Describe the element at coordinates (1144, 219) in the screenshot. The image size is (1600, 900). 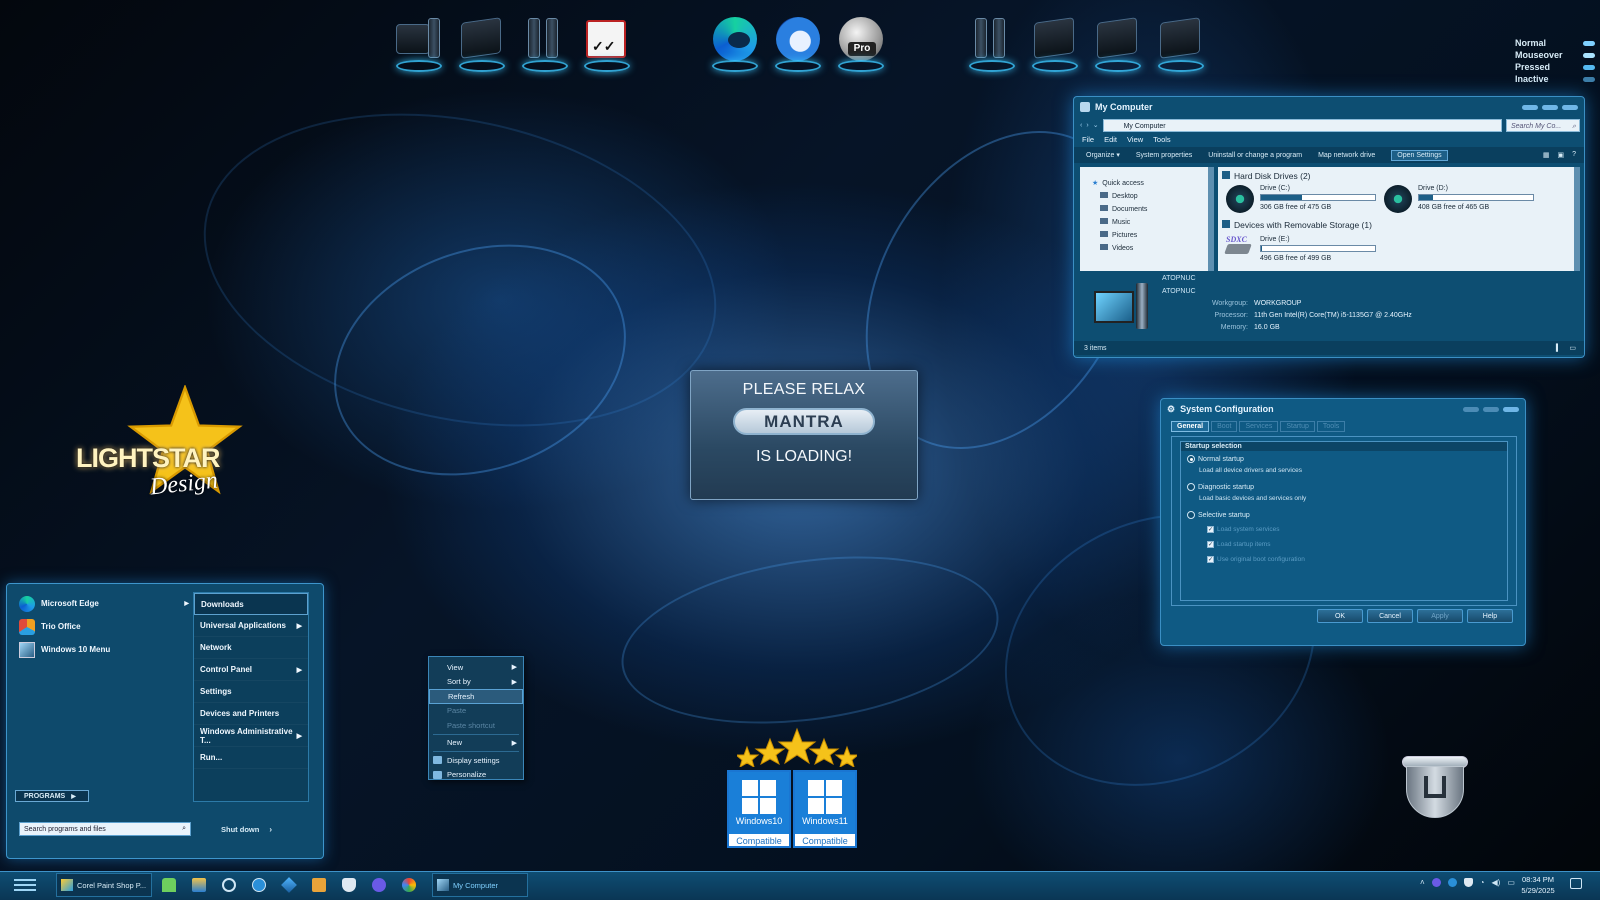
I see `nav-item-music: Music` at that location.